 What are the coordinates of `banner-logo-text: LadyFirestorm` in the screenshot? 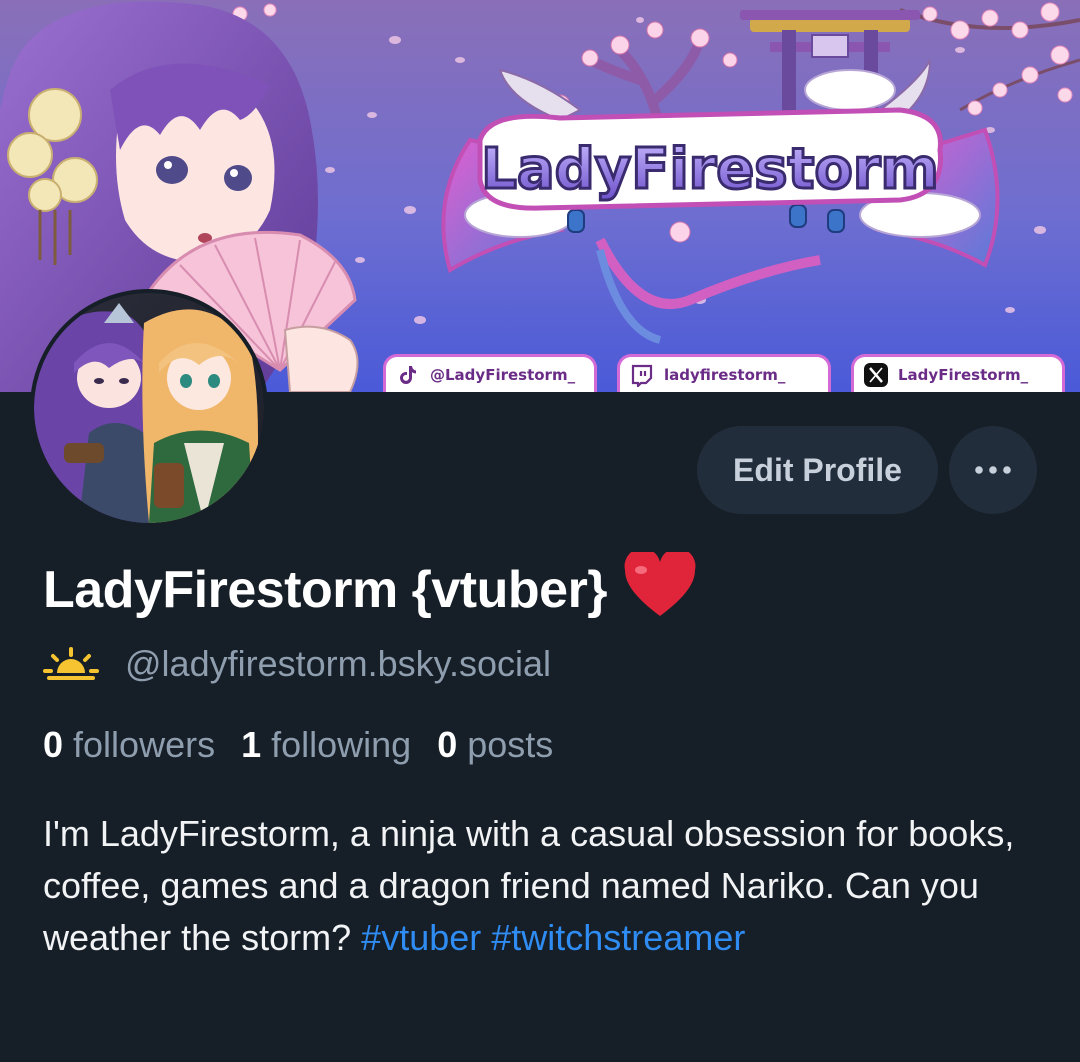 It's located at (710, 169).